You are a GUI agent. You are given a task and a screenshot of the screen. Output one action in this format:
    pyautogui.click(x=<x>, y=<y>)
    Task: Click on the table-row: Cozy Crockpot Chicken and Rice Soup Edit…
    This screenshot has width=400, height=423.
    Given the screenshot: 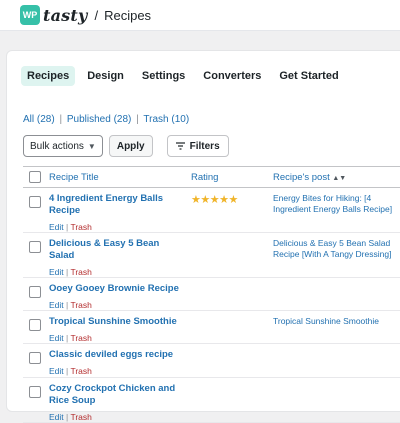 What is the action you would take?
    pyautogui.click(x=211, y=400)
    